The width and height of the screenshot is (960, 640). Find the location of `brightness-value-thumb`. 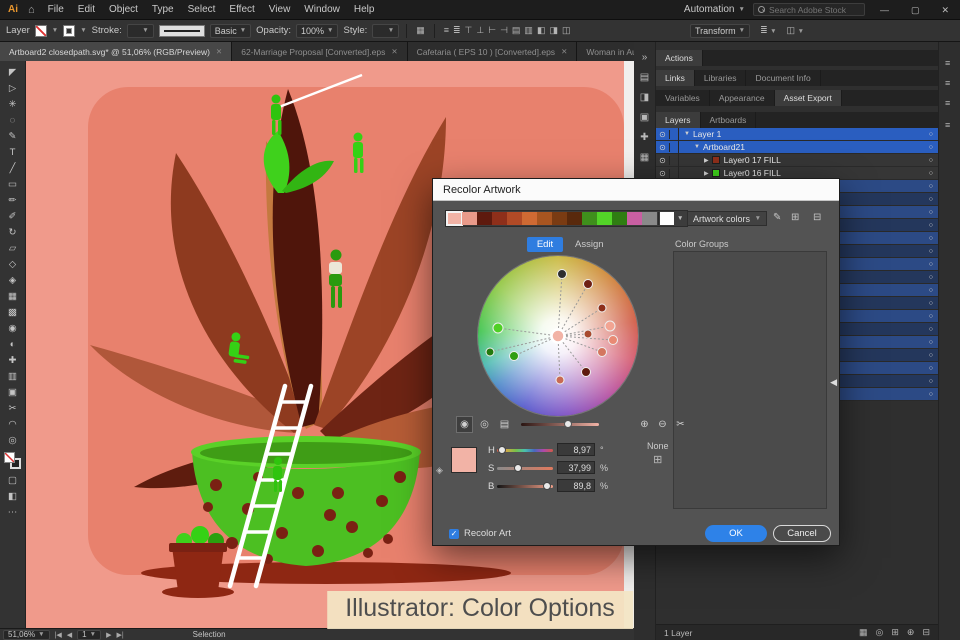

brightness-value-thumb is located at coordinates (547, 486).